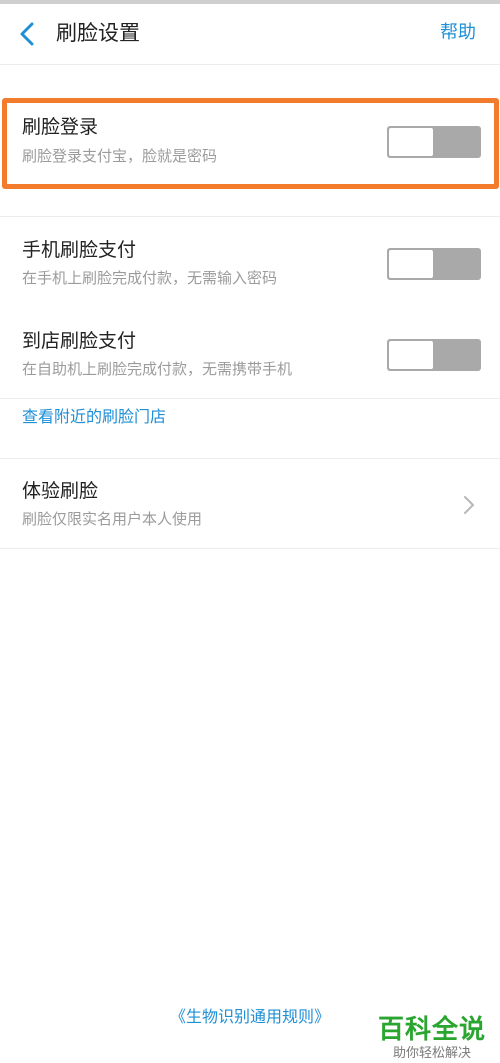  Describe the element at coordinates (469, 505) in the screenshot. I see `chevron-right-icon` at that location.